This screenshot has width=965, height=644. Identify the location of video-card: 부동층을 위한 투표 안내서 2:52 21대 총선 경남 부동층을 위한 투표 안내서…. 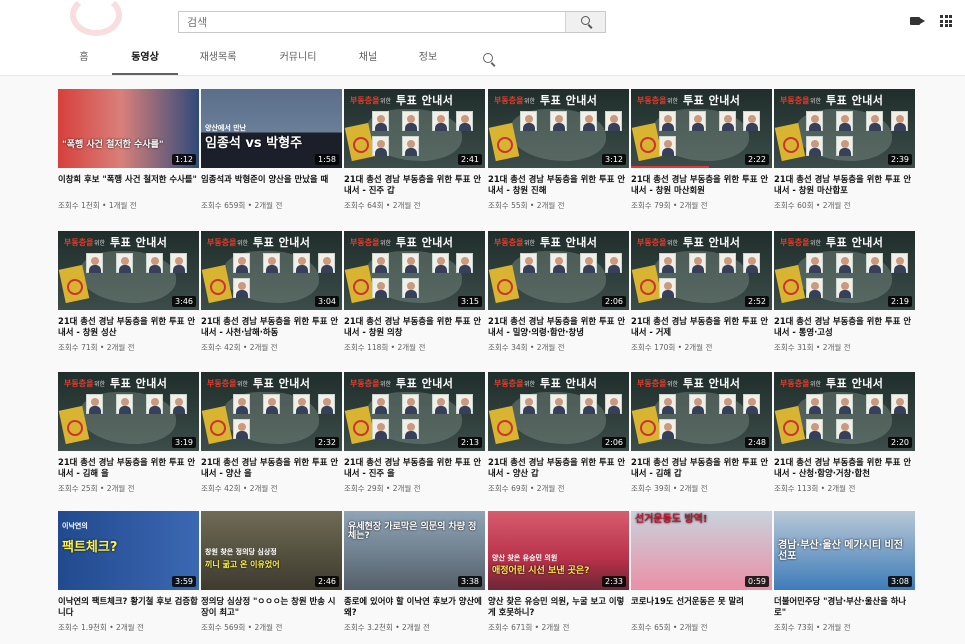
(701, 292).